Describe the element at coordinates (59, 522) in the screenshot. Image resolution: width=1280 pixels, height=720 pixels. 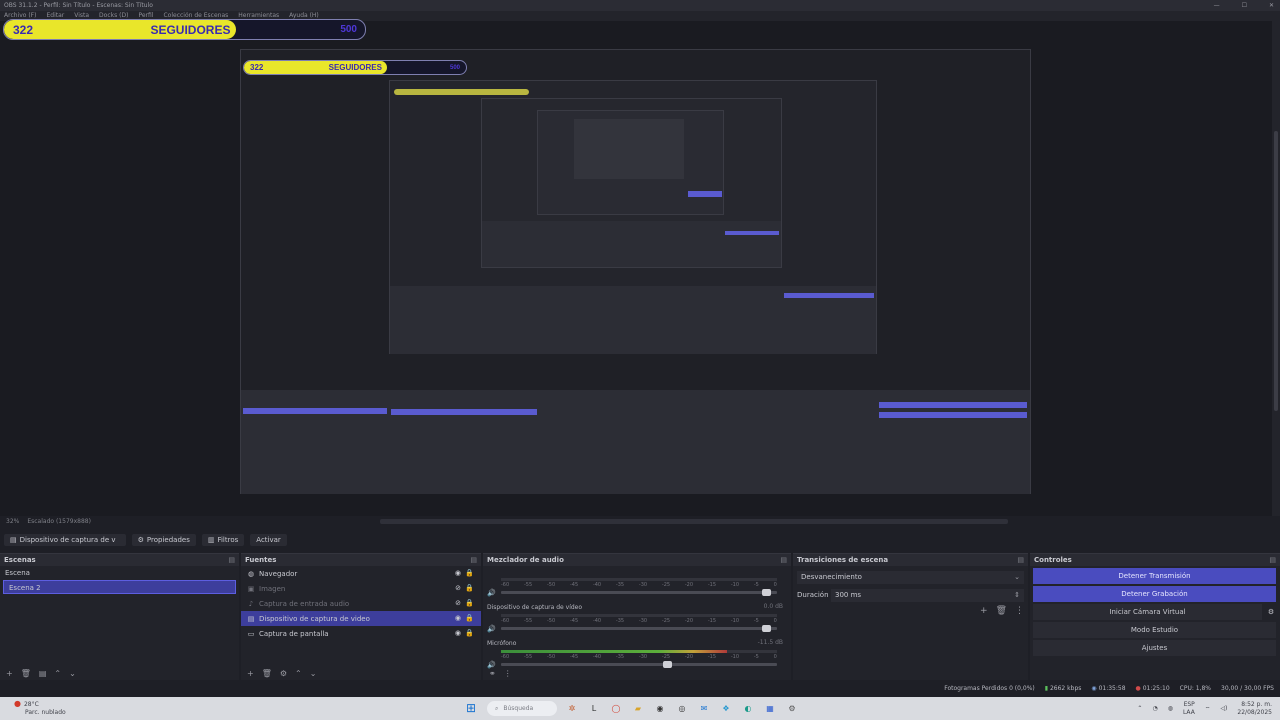
I see `scale-label: Escalado (1579x888)` at that location.